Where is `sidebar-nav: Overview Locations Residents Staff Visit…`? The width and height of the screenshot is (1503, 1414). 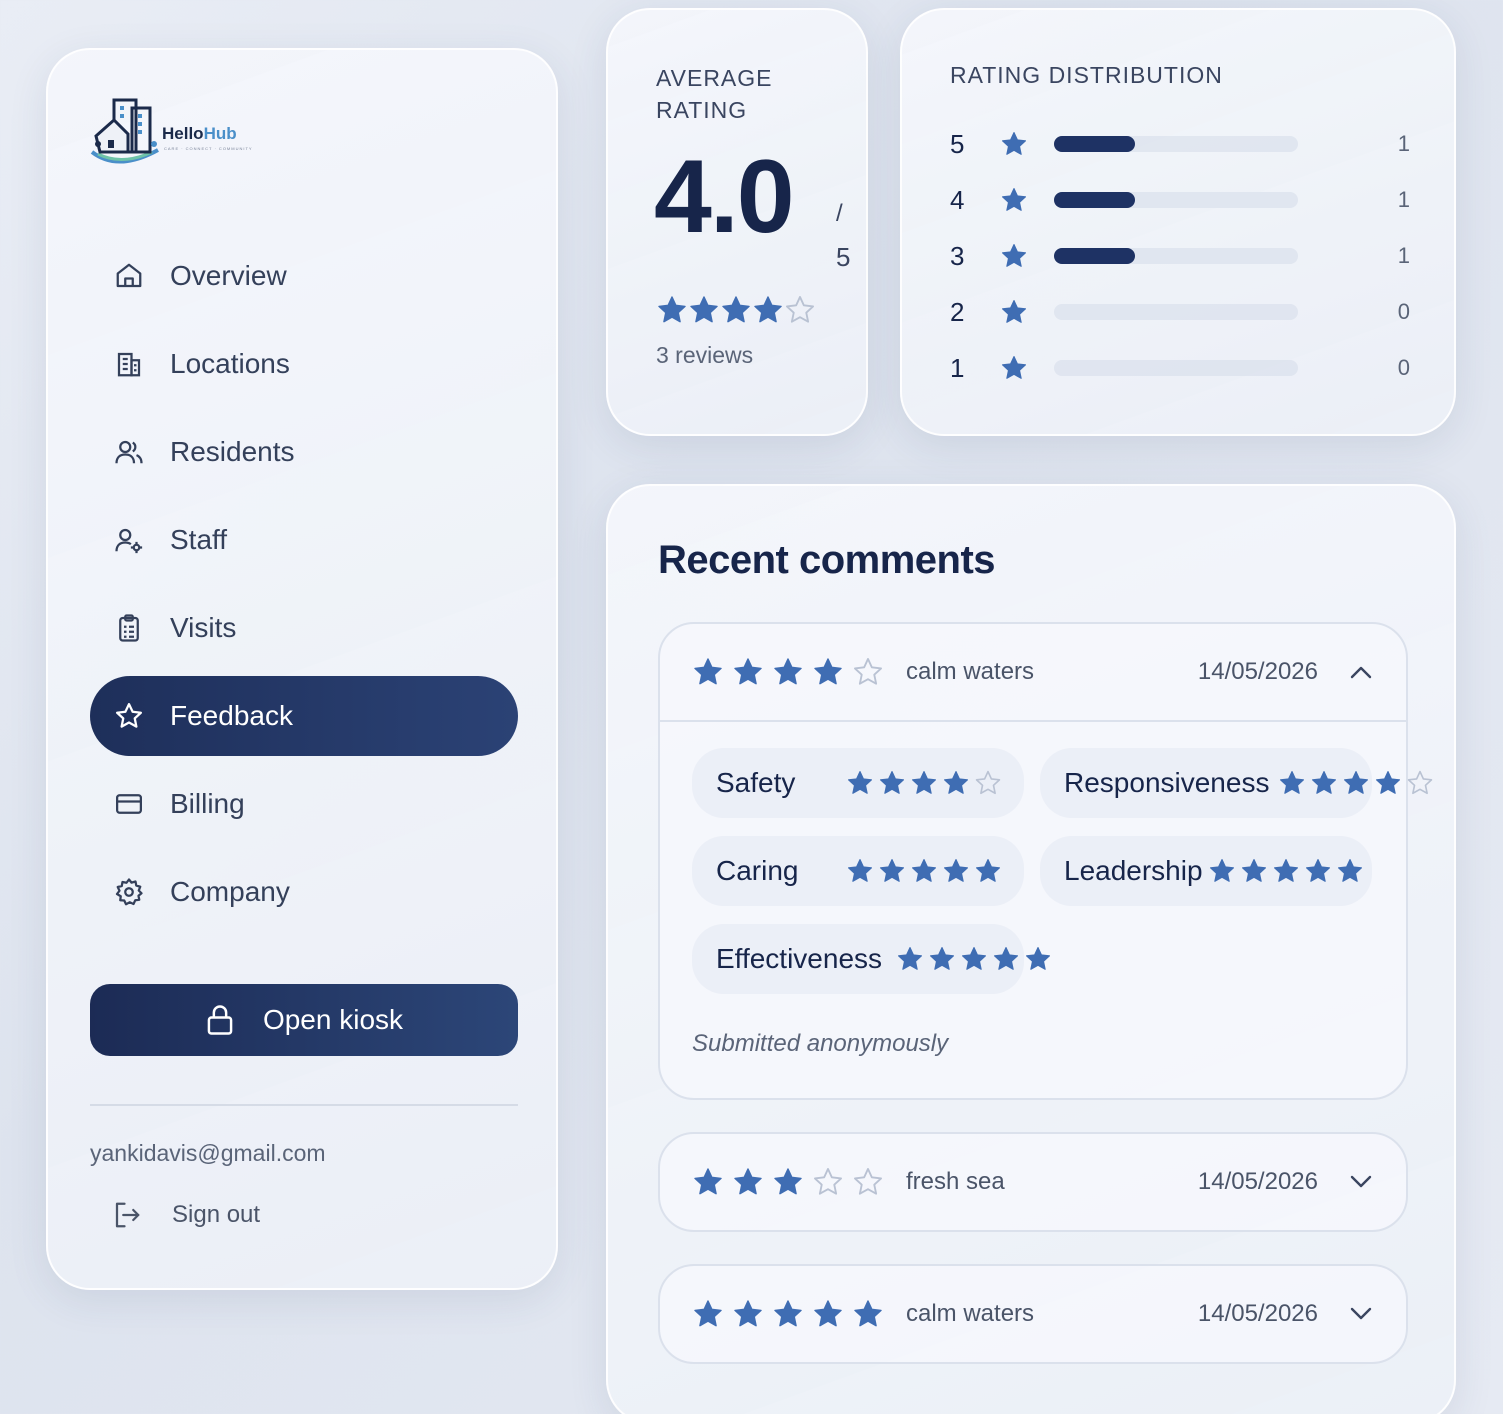 sidebar-nav: Overview Locations Residents Staff Visit… is located at coordinates (304, 588).